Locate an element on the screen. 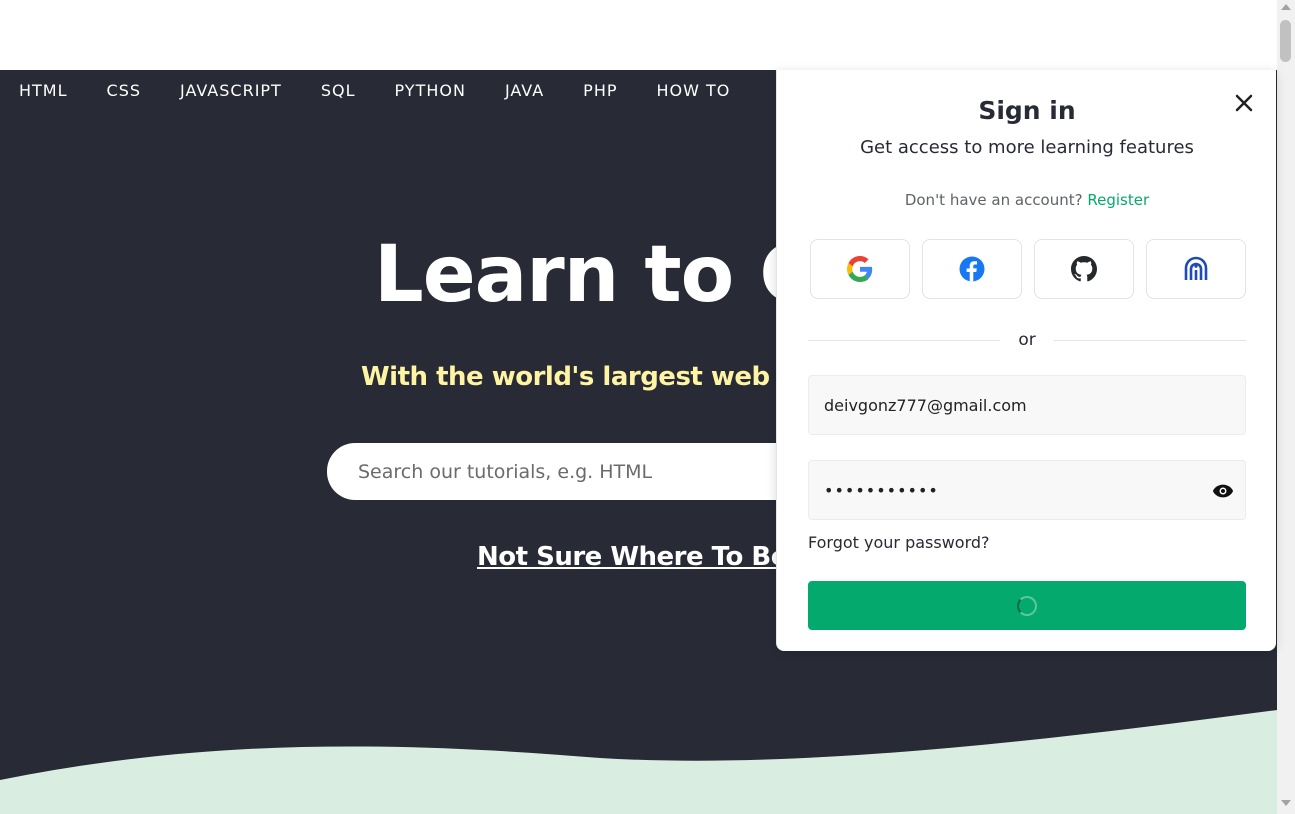 The height and width of the screenshot is (814, 1295). not-sure-where-to-begin-link: Not Sure Where To Begi is located at coordinates (646, 557).